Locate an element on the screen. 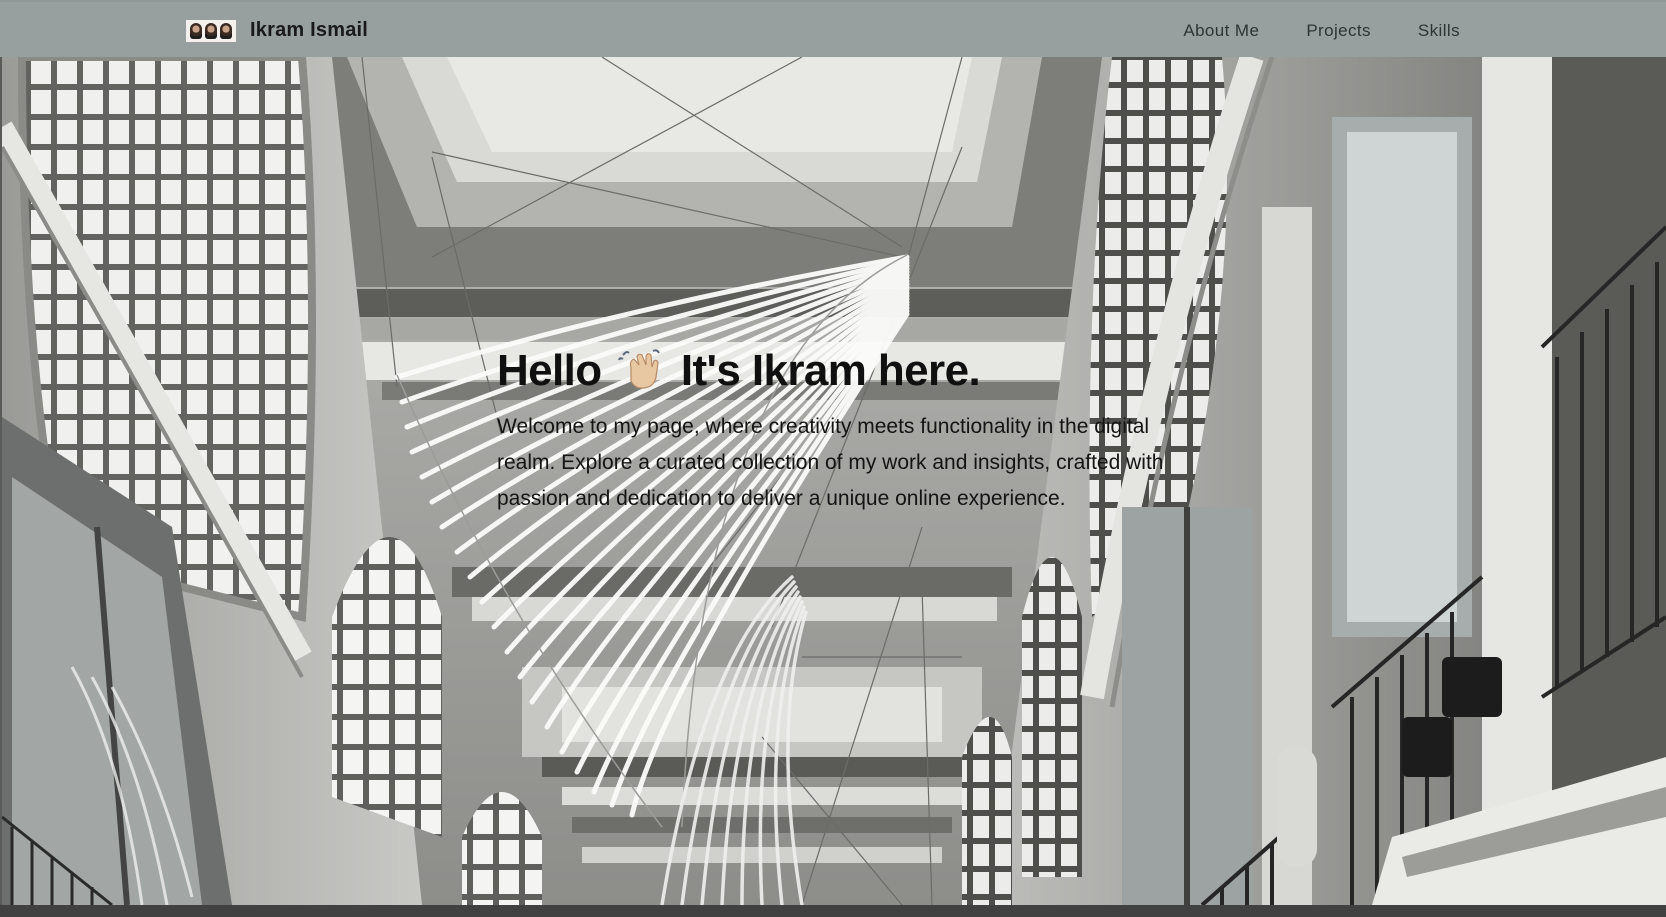  nav-link-projects: Projects is located at coordinates (1338, 31).